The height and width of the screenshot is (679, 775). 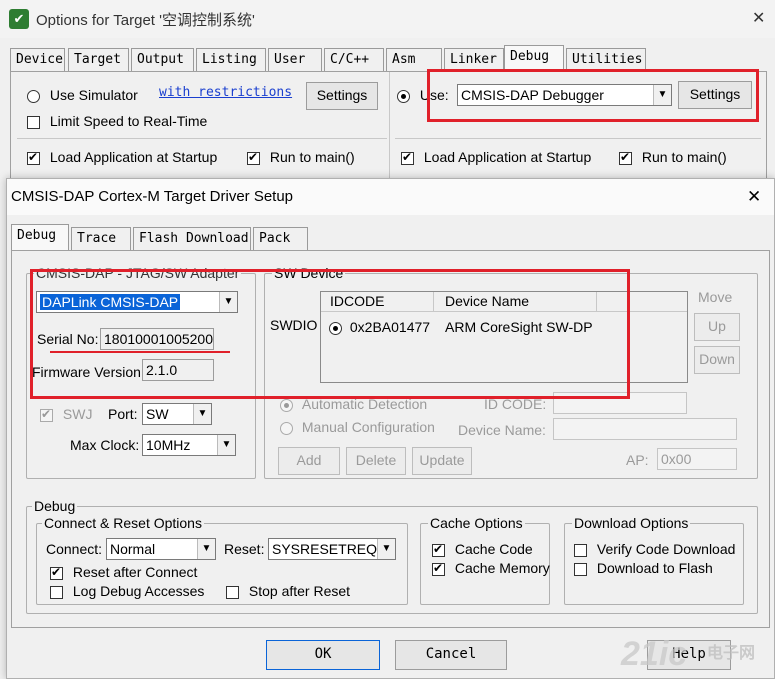 What do you see at coordinates (286, 405) in the screenshot?
I see `automatic-detection-radio` at bounding box center [286, 405].